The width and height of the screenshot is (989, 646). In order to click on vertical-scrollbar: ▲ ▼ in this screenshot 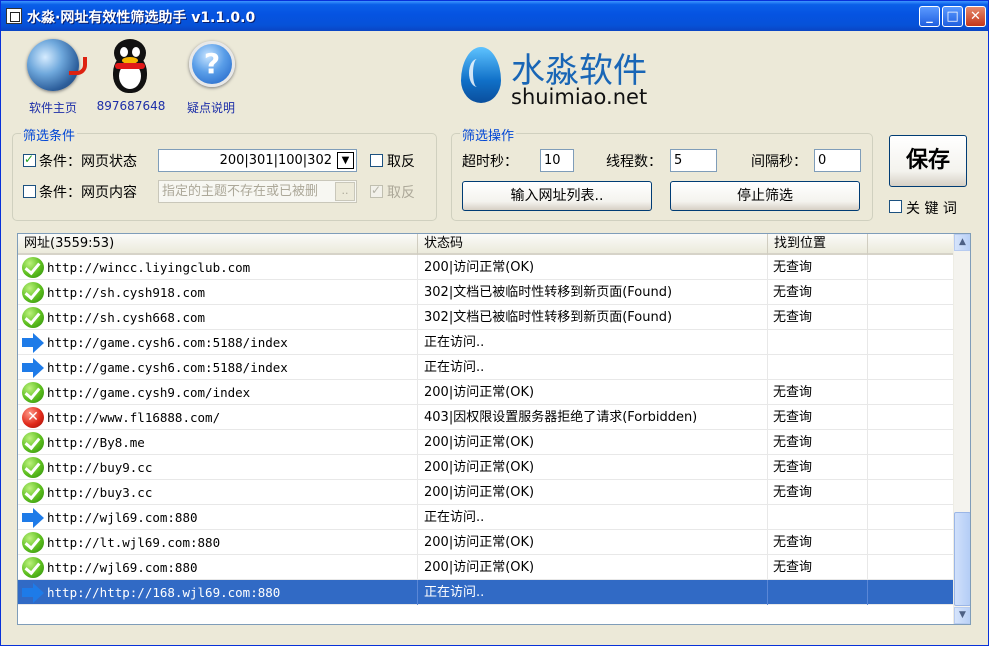, I will do `click(961, 429)`.